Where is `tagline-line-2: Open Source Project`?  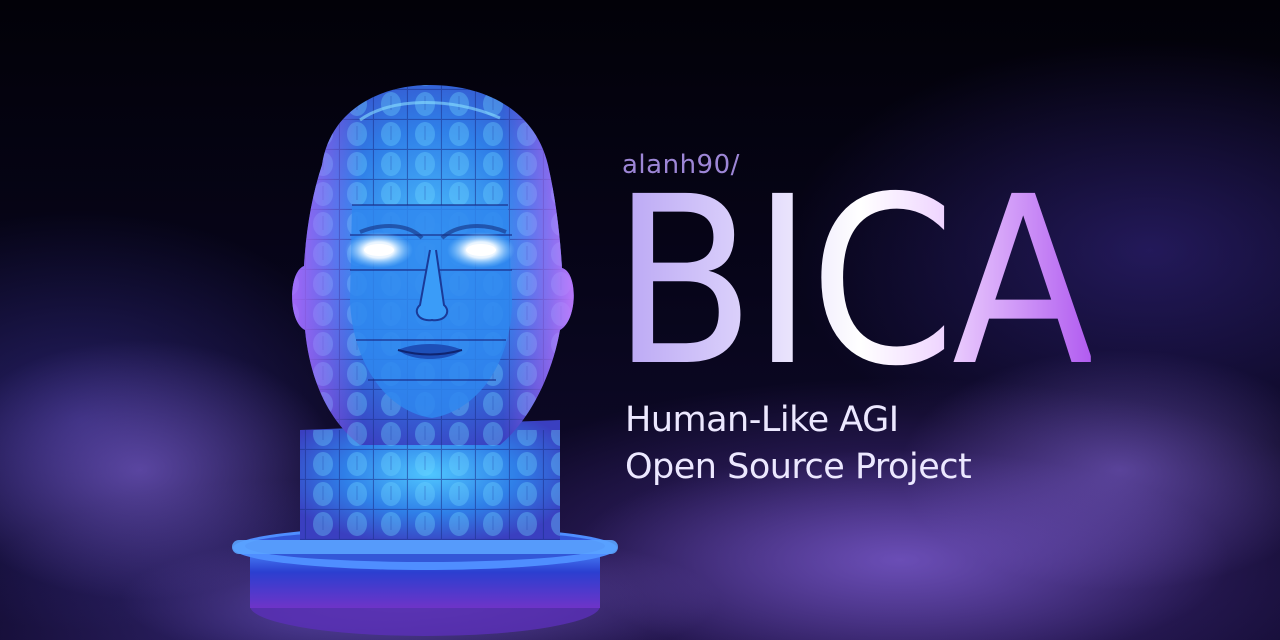
tagline-line-2: Open Source Project is located at coordinates (798, 467).